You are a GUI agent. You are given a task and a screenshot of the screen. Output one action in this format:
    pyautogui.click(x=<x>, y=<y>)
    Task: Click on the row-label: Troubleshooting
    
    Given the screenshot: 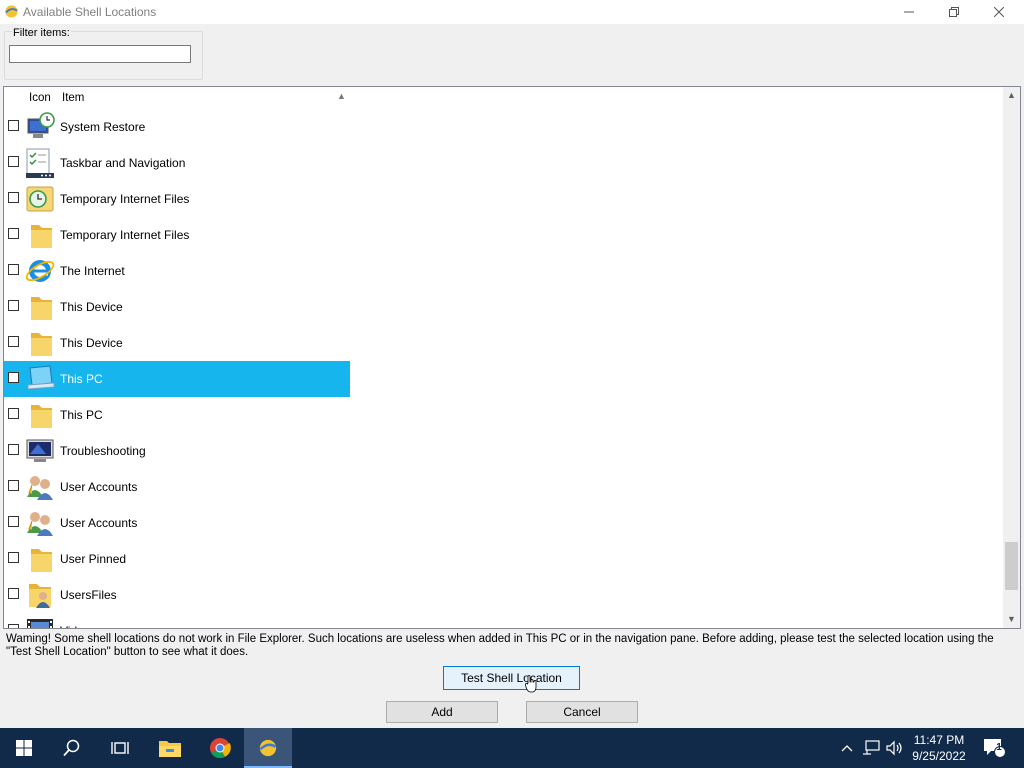 What is the action you would take?
    pyautogui.click(x=103, y=451)
    